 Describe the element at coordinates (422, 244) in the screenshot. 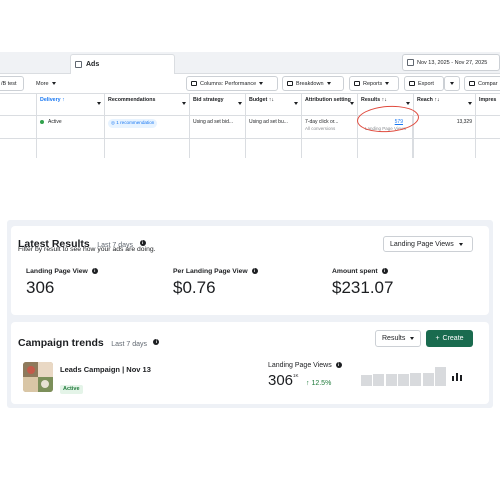

I see `result-filter-value: Landing Page Views` at that location.